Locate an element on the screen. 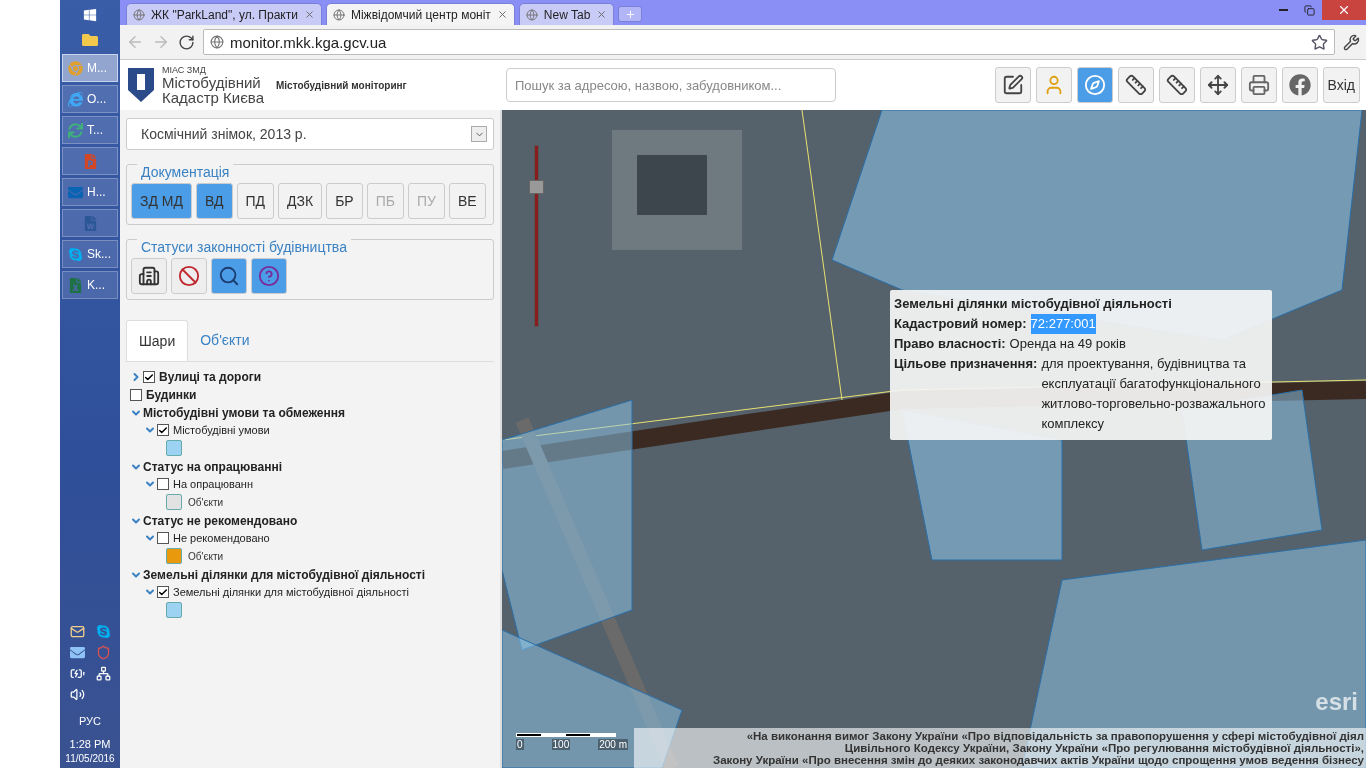  popup-field-value: для проектування, будівництва та експлуатації багатофункціонального житлово-торговельно-розважального комплексу is located at coordinates (1154, 394).